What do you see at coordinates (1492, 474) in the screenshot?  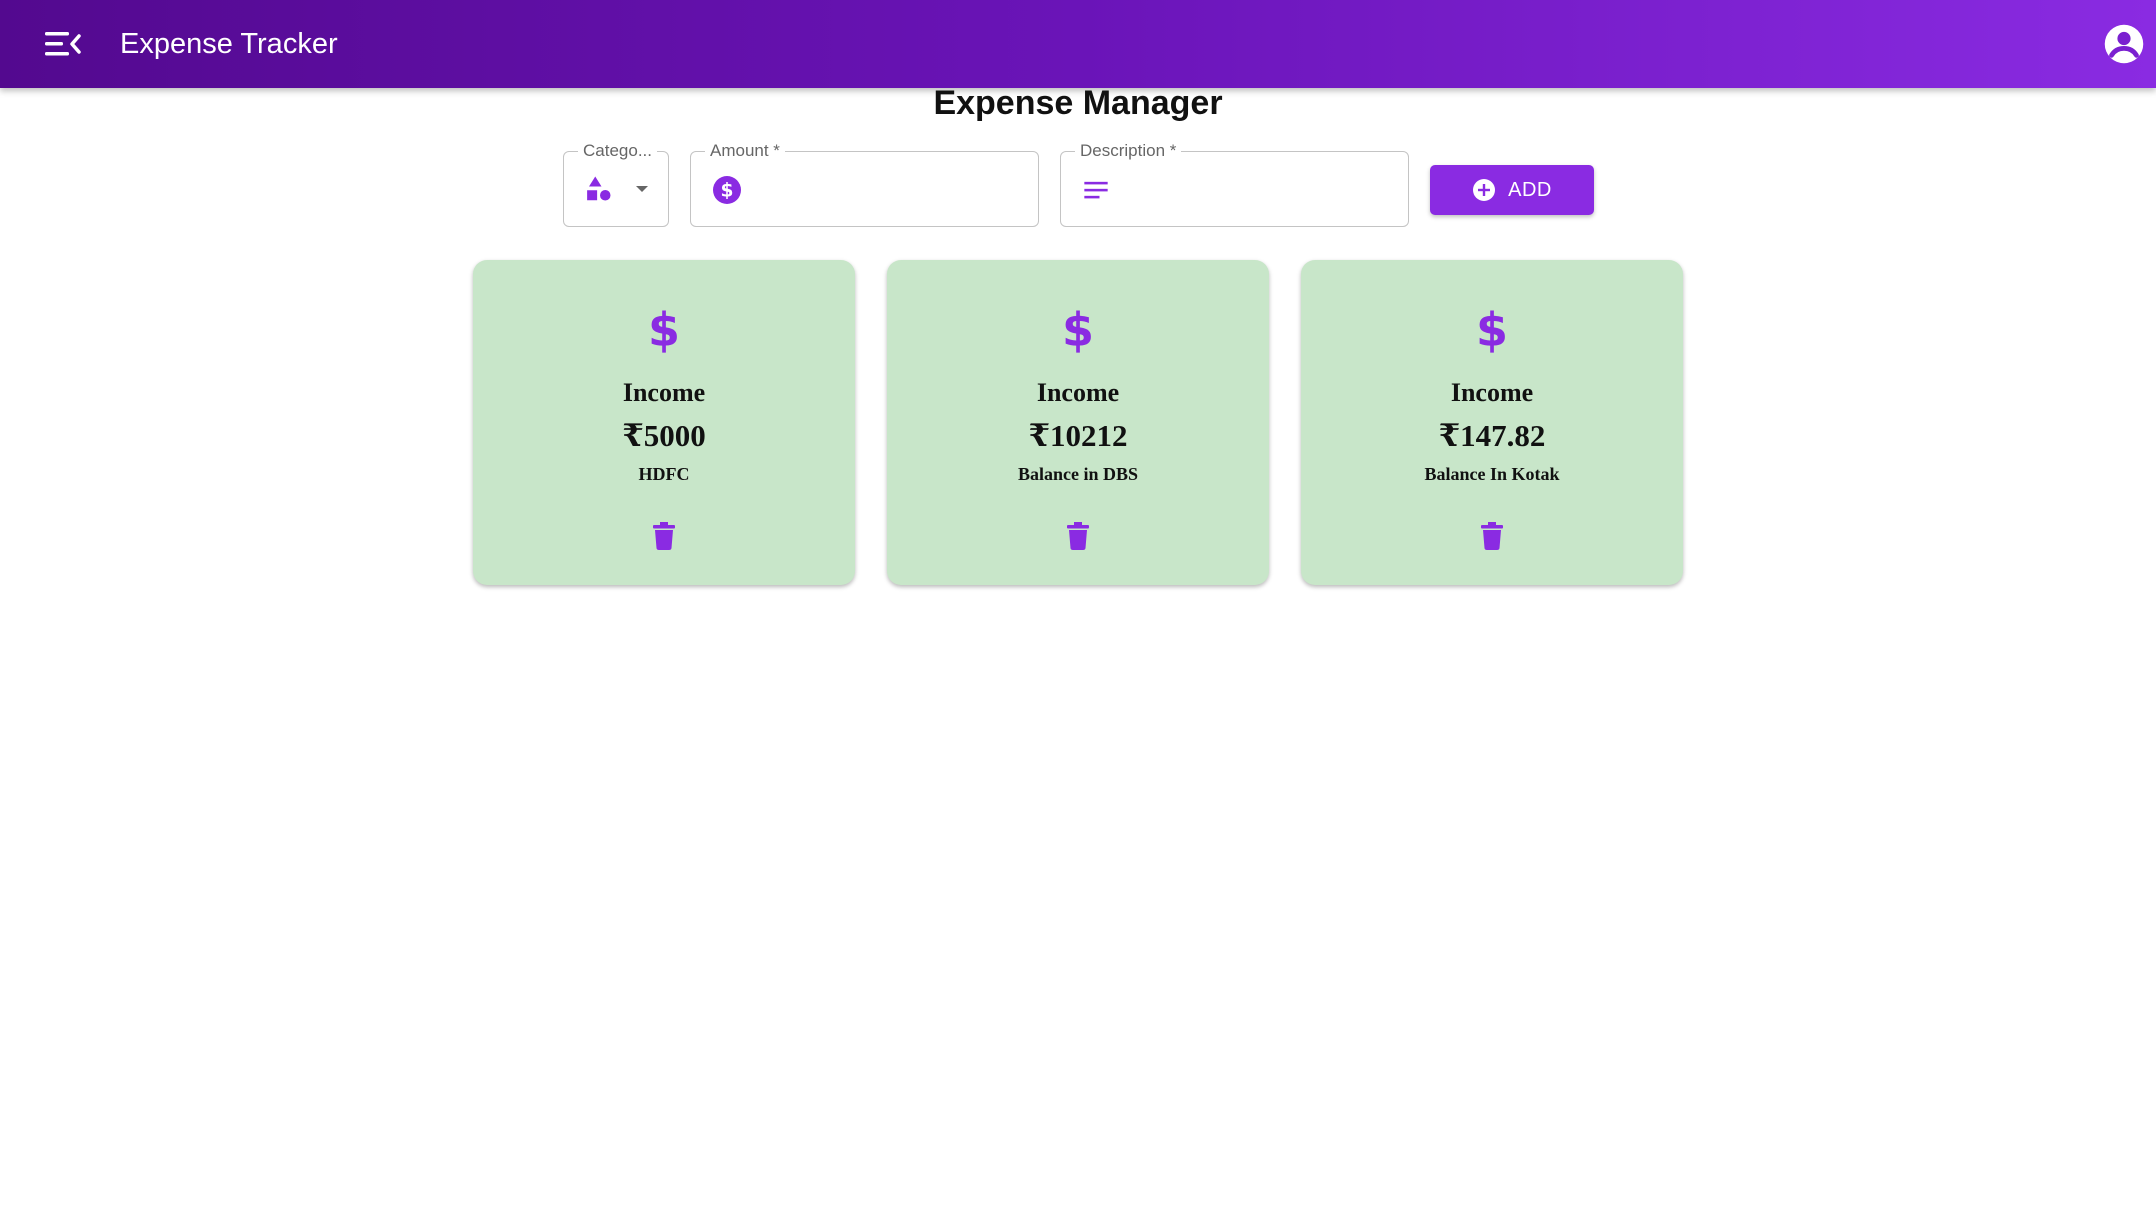 I see `card-description: Balance In Kotak` at bounding box center [1492, 474].